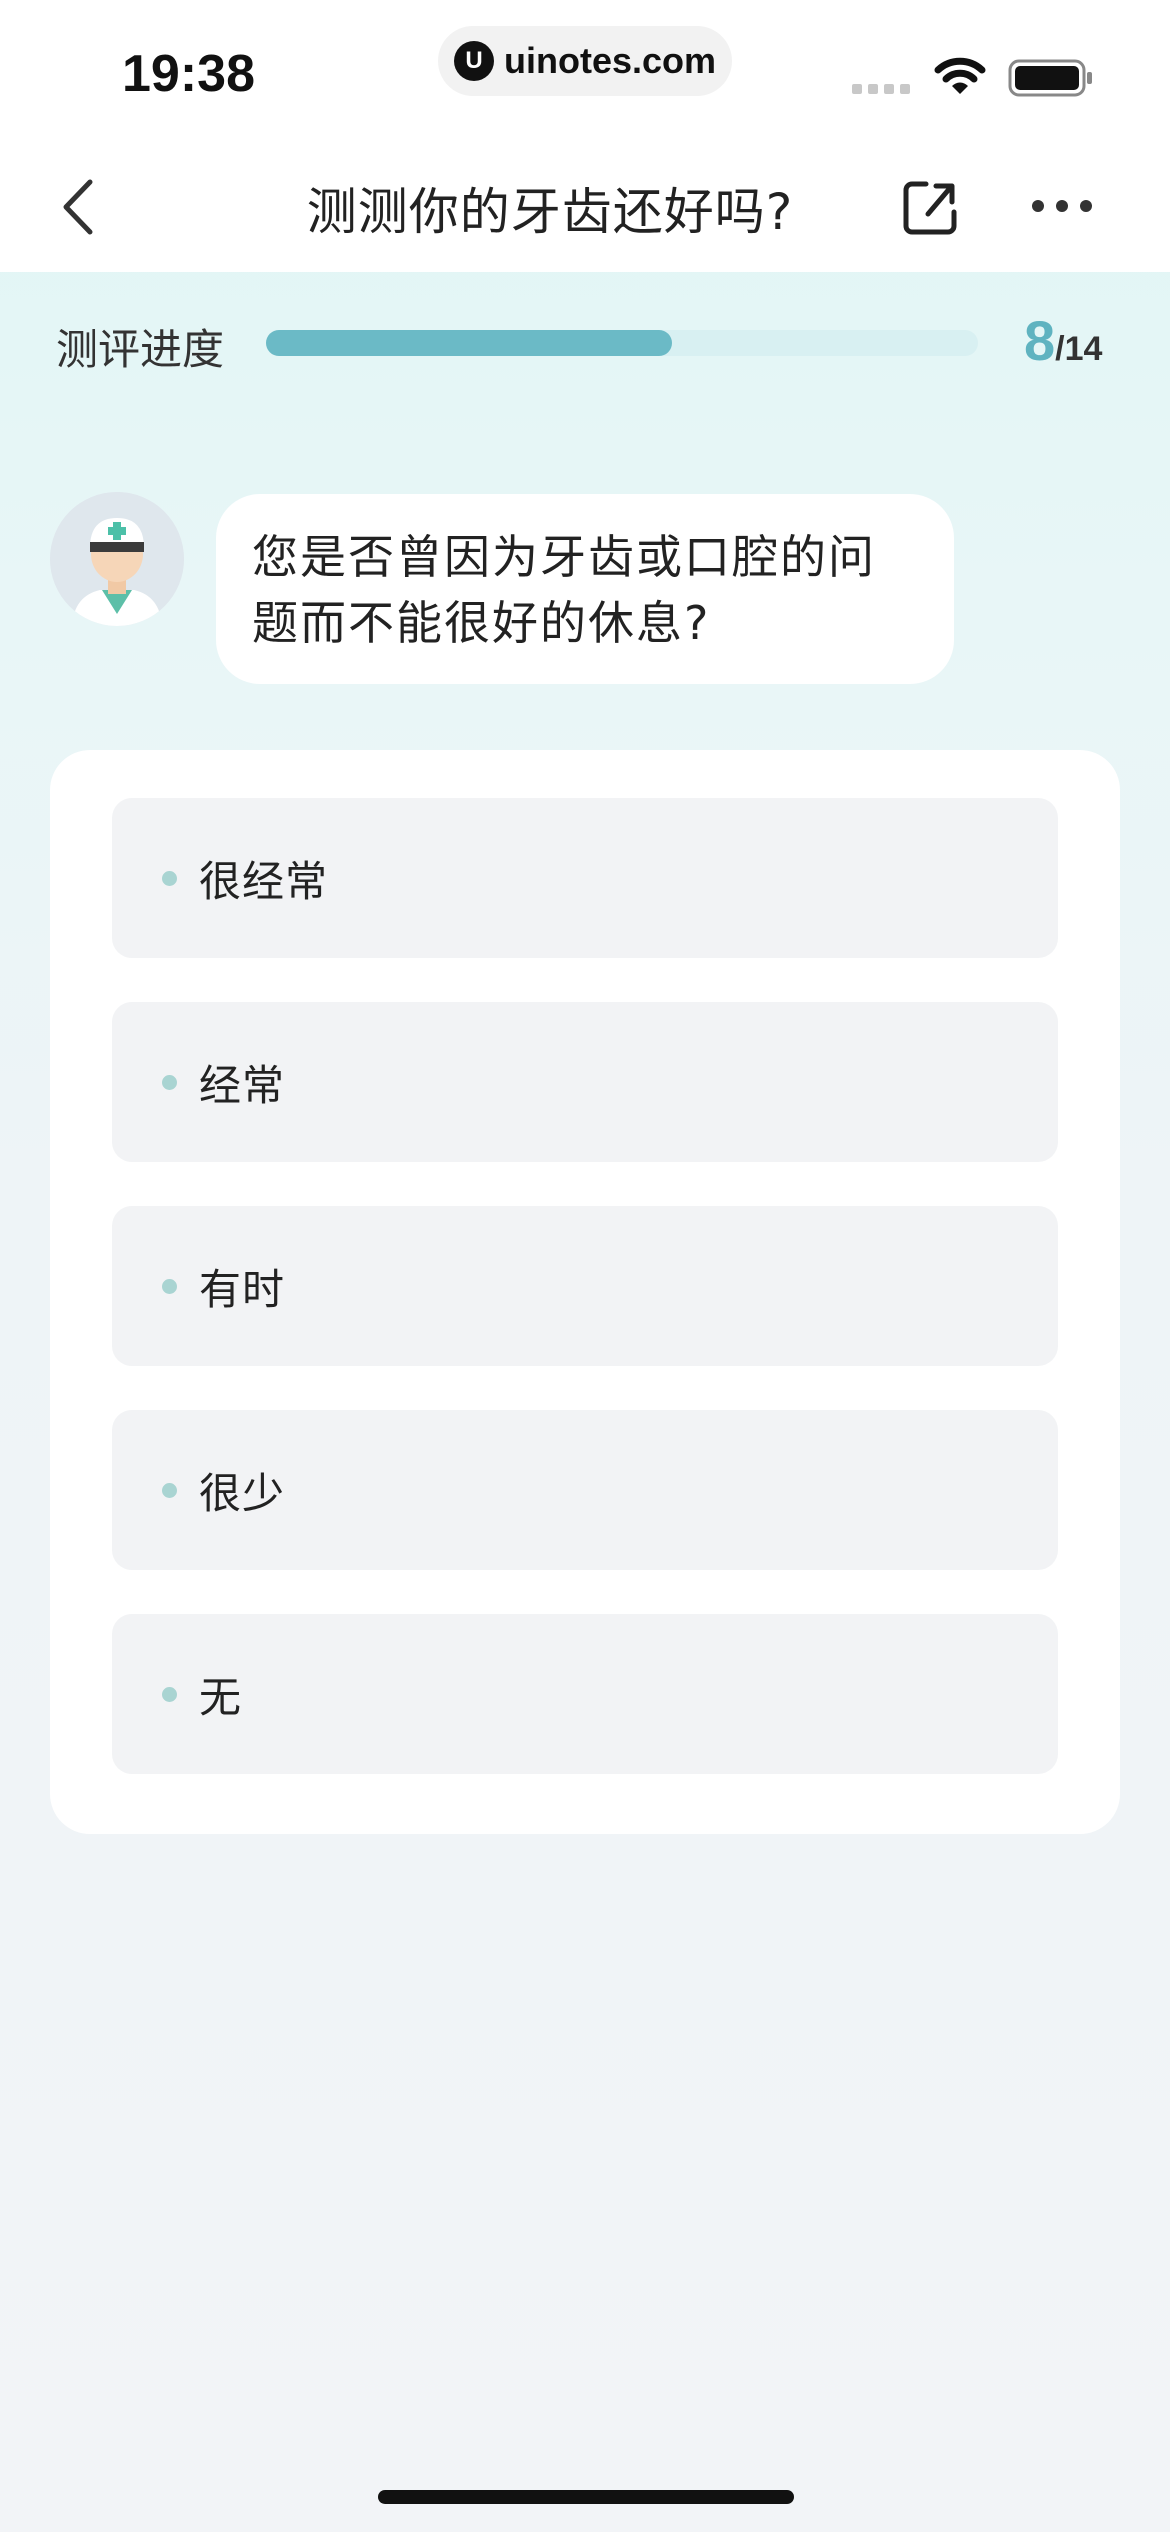 The image size is (1170, 2532). What do you see at coordinates (473, 61) in the screenshot?
I see `site-logo-icon: U` at bounding box center [473, 61].